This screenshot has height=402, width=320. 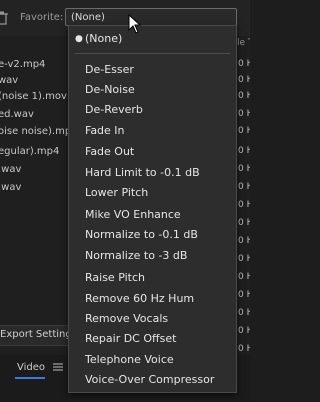 I want to click on menu-item: Lower Pitch, so click(x=152, y=193).